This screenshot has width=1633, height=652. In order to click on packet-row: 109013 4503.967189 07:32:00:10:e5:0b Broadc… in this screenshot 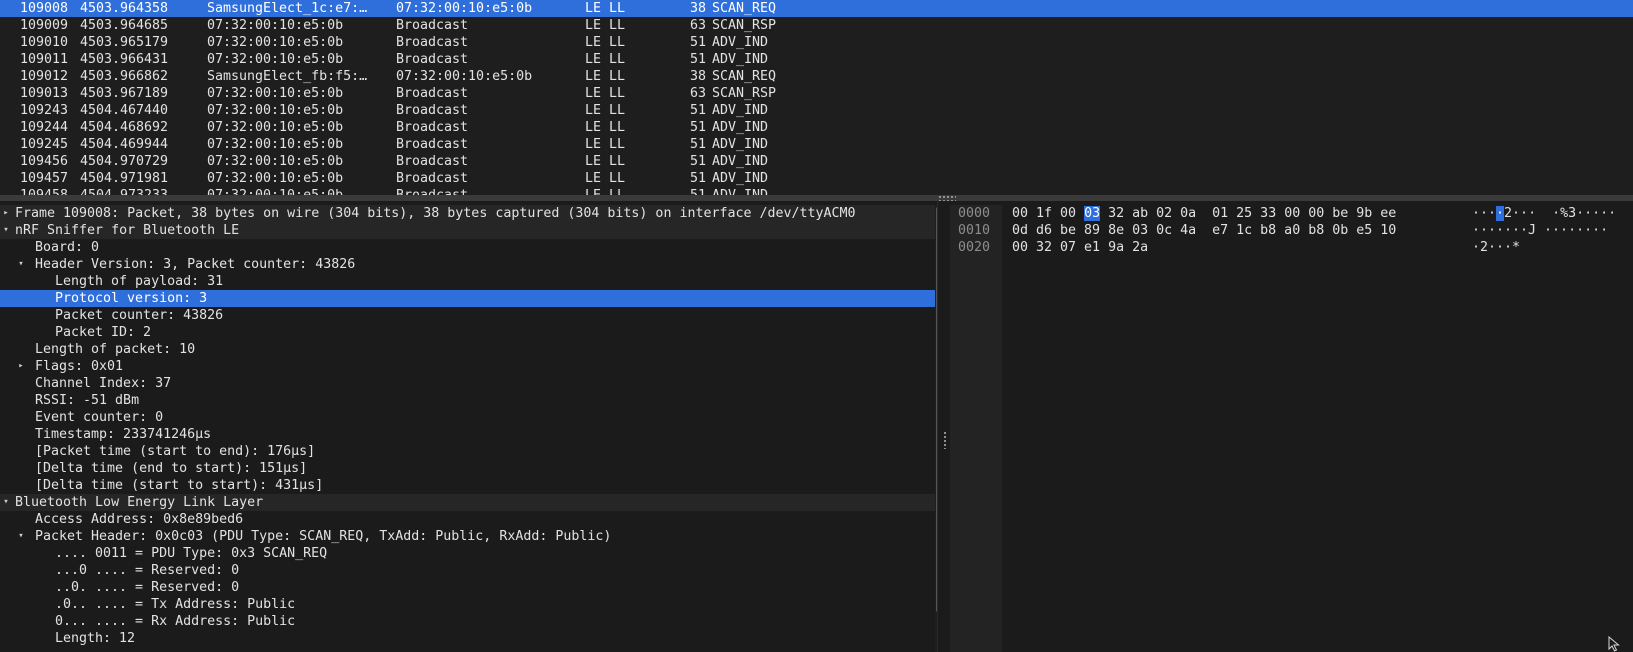, I will do `click(816, 93)`.